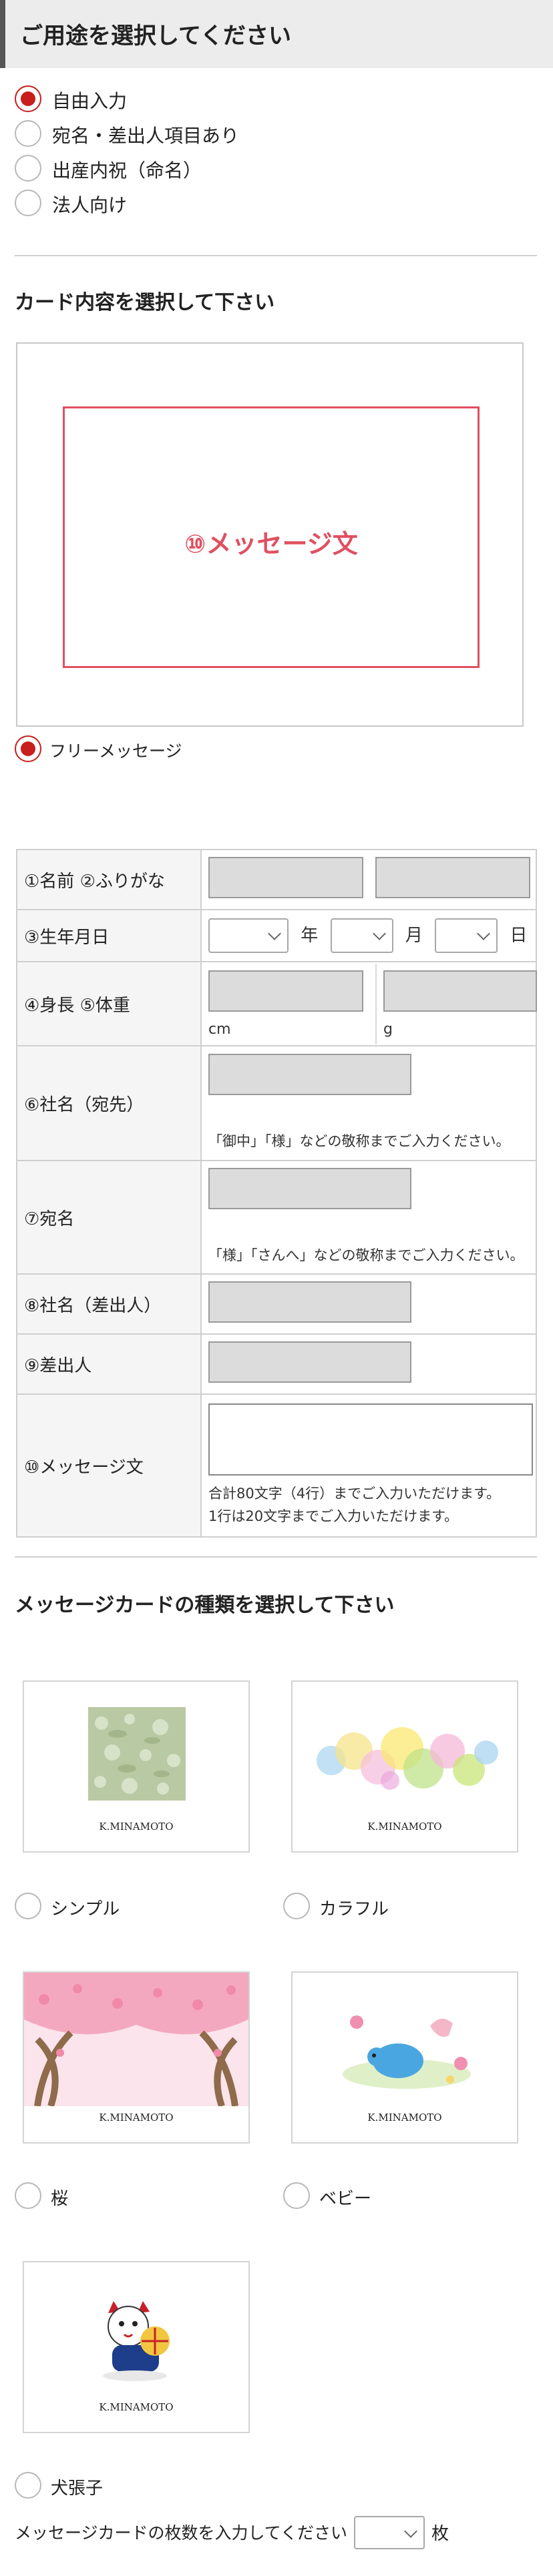 This screenshot has height=2576, width=553. What do you see at coordinates (296, 1906) in the screenshot?
I see `radio-colorful` at bounding box center [296, 1906].